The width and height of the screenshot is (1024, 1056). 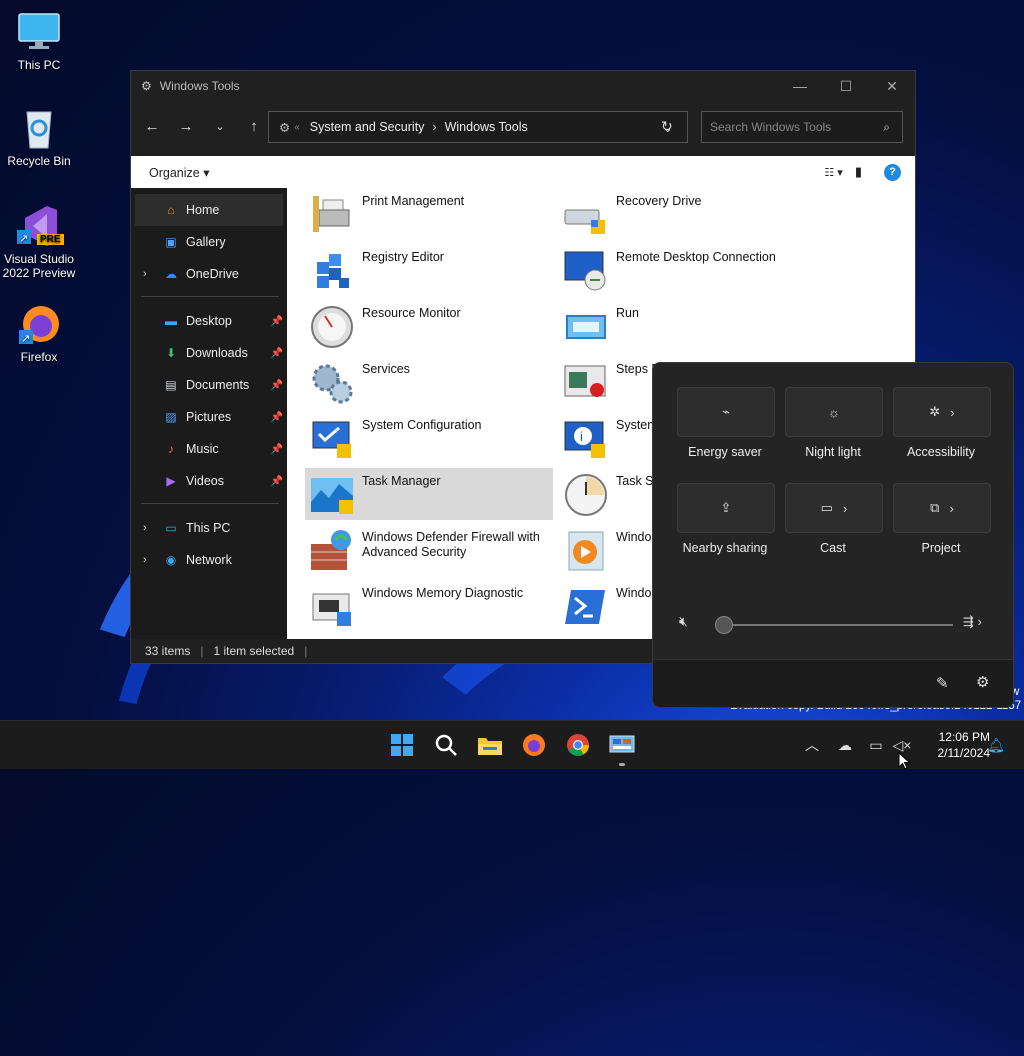 I want to click on recent-locations-button: ⌄, so click(x=220, y=126).